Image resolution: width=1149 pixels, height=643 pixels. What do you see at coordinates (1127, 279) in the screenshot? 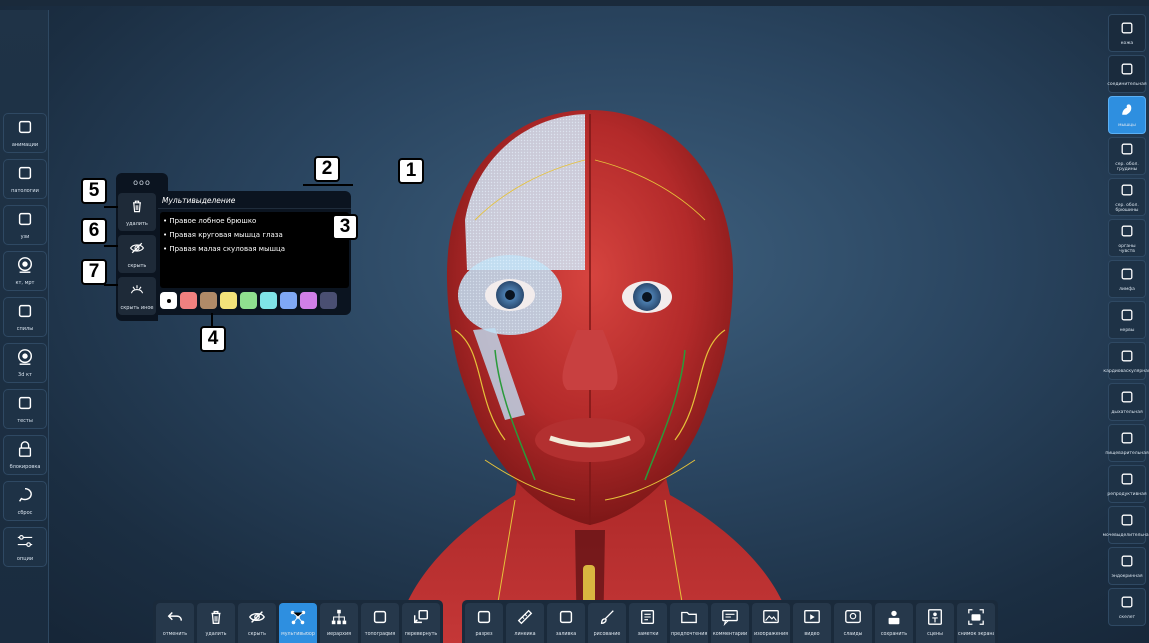
I see `layer-toggle-lymph: лимфа` at bounding box center [1127, 279].